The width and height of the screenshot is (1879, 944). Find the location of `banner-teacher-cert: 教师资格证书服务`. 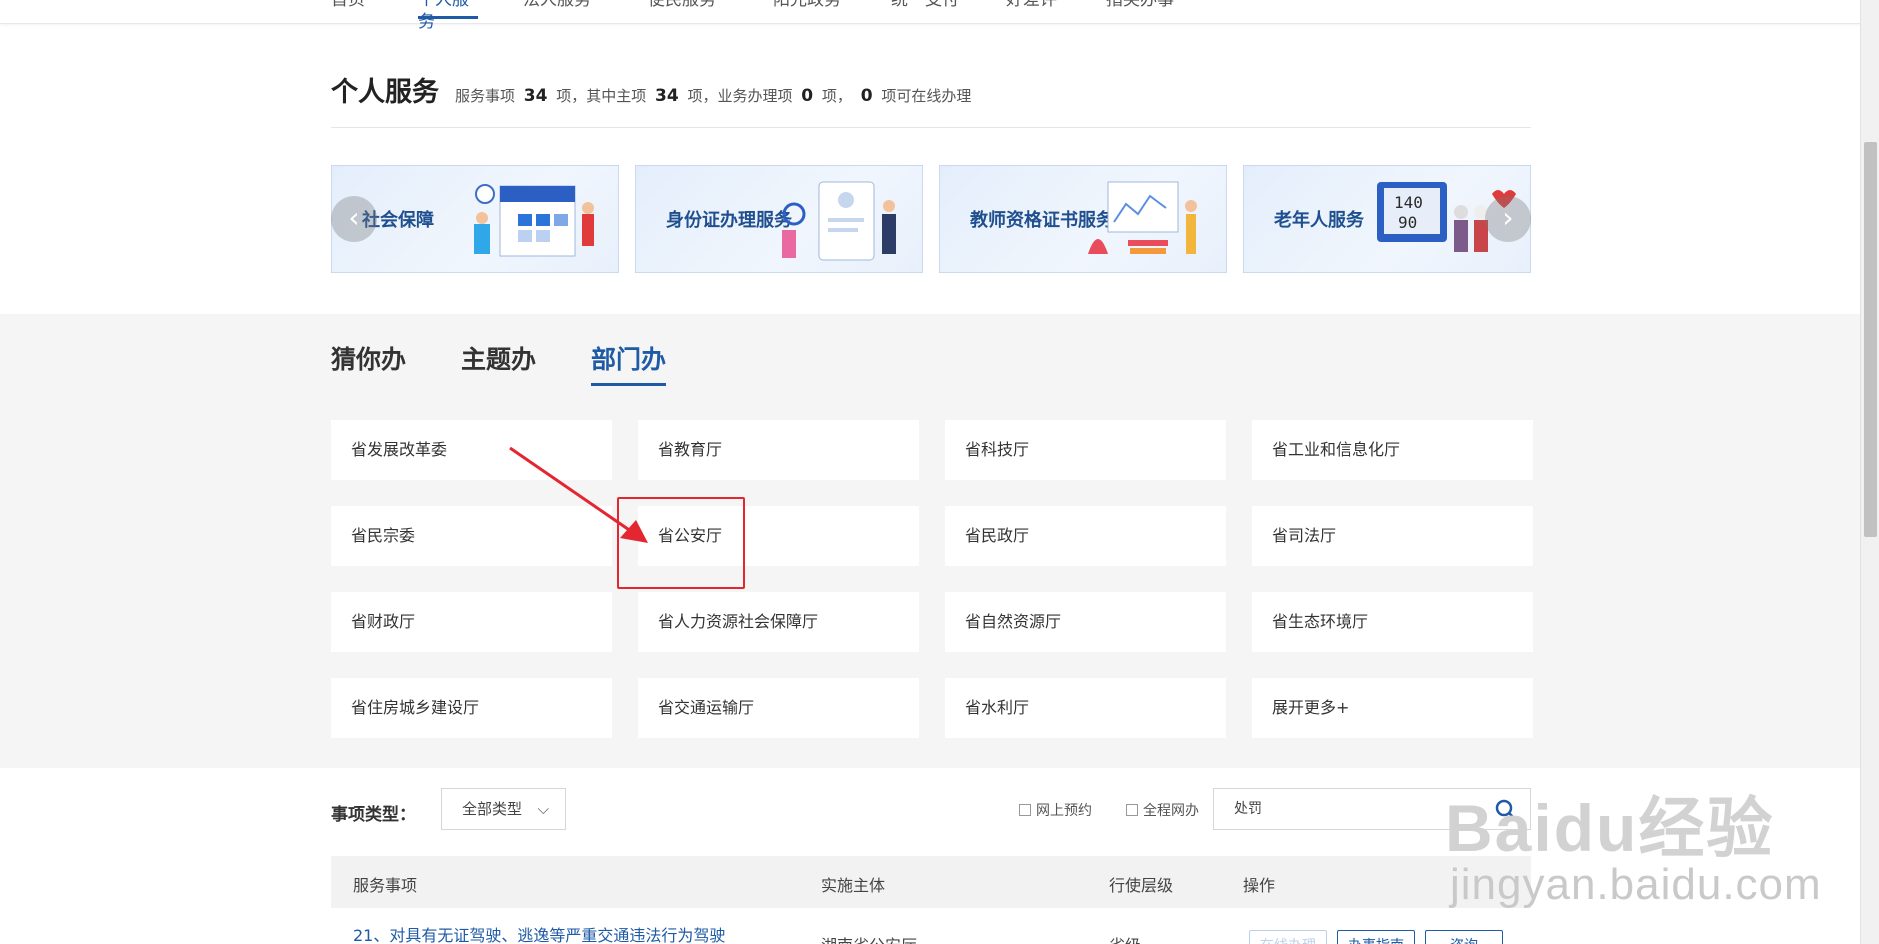

banner-teacher-cert: 教师资格证书服务 is located at coordinates (1083, 219).